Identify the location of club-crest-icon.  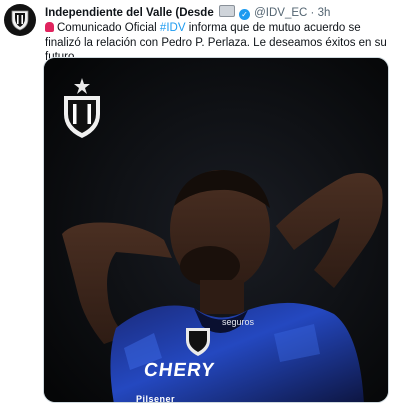
(20, 20).